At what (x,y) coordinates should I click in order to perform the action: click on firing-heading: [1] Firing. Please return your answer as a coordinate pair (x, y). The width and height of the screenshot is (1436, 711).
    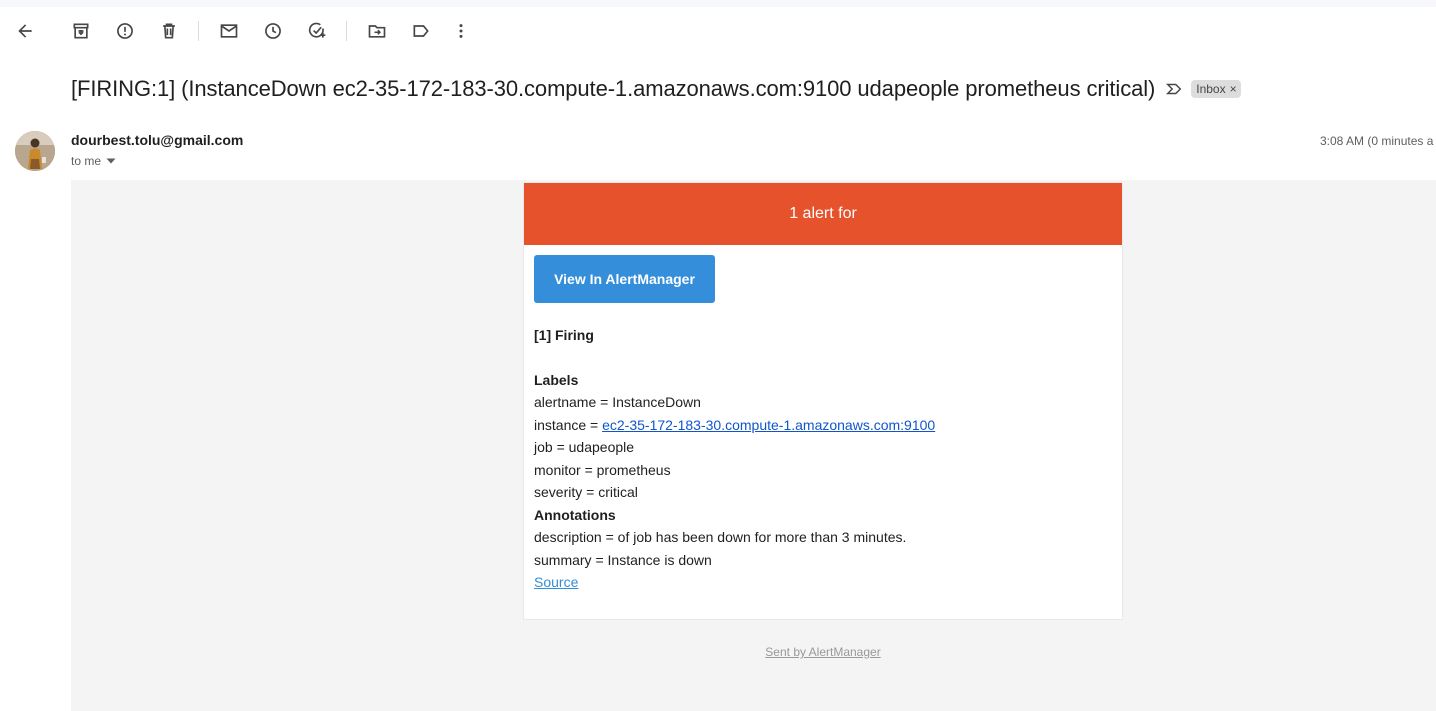
    Looking at the image, I should click on (564, 335).